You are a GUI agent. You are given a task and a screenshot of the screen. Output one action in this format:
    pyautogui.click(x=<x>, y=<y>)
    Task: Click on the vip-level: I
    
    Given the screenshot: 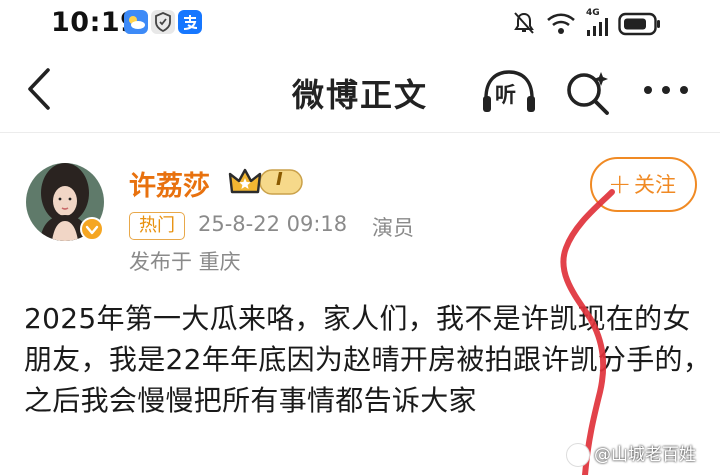 What is the action you would take?
    pyautogui.click(x=279, y=179)
    